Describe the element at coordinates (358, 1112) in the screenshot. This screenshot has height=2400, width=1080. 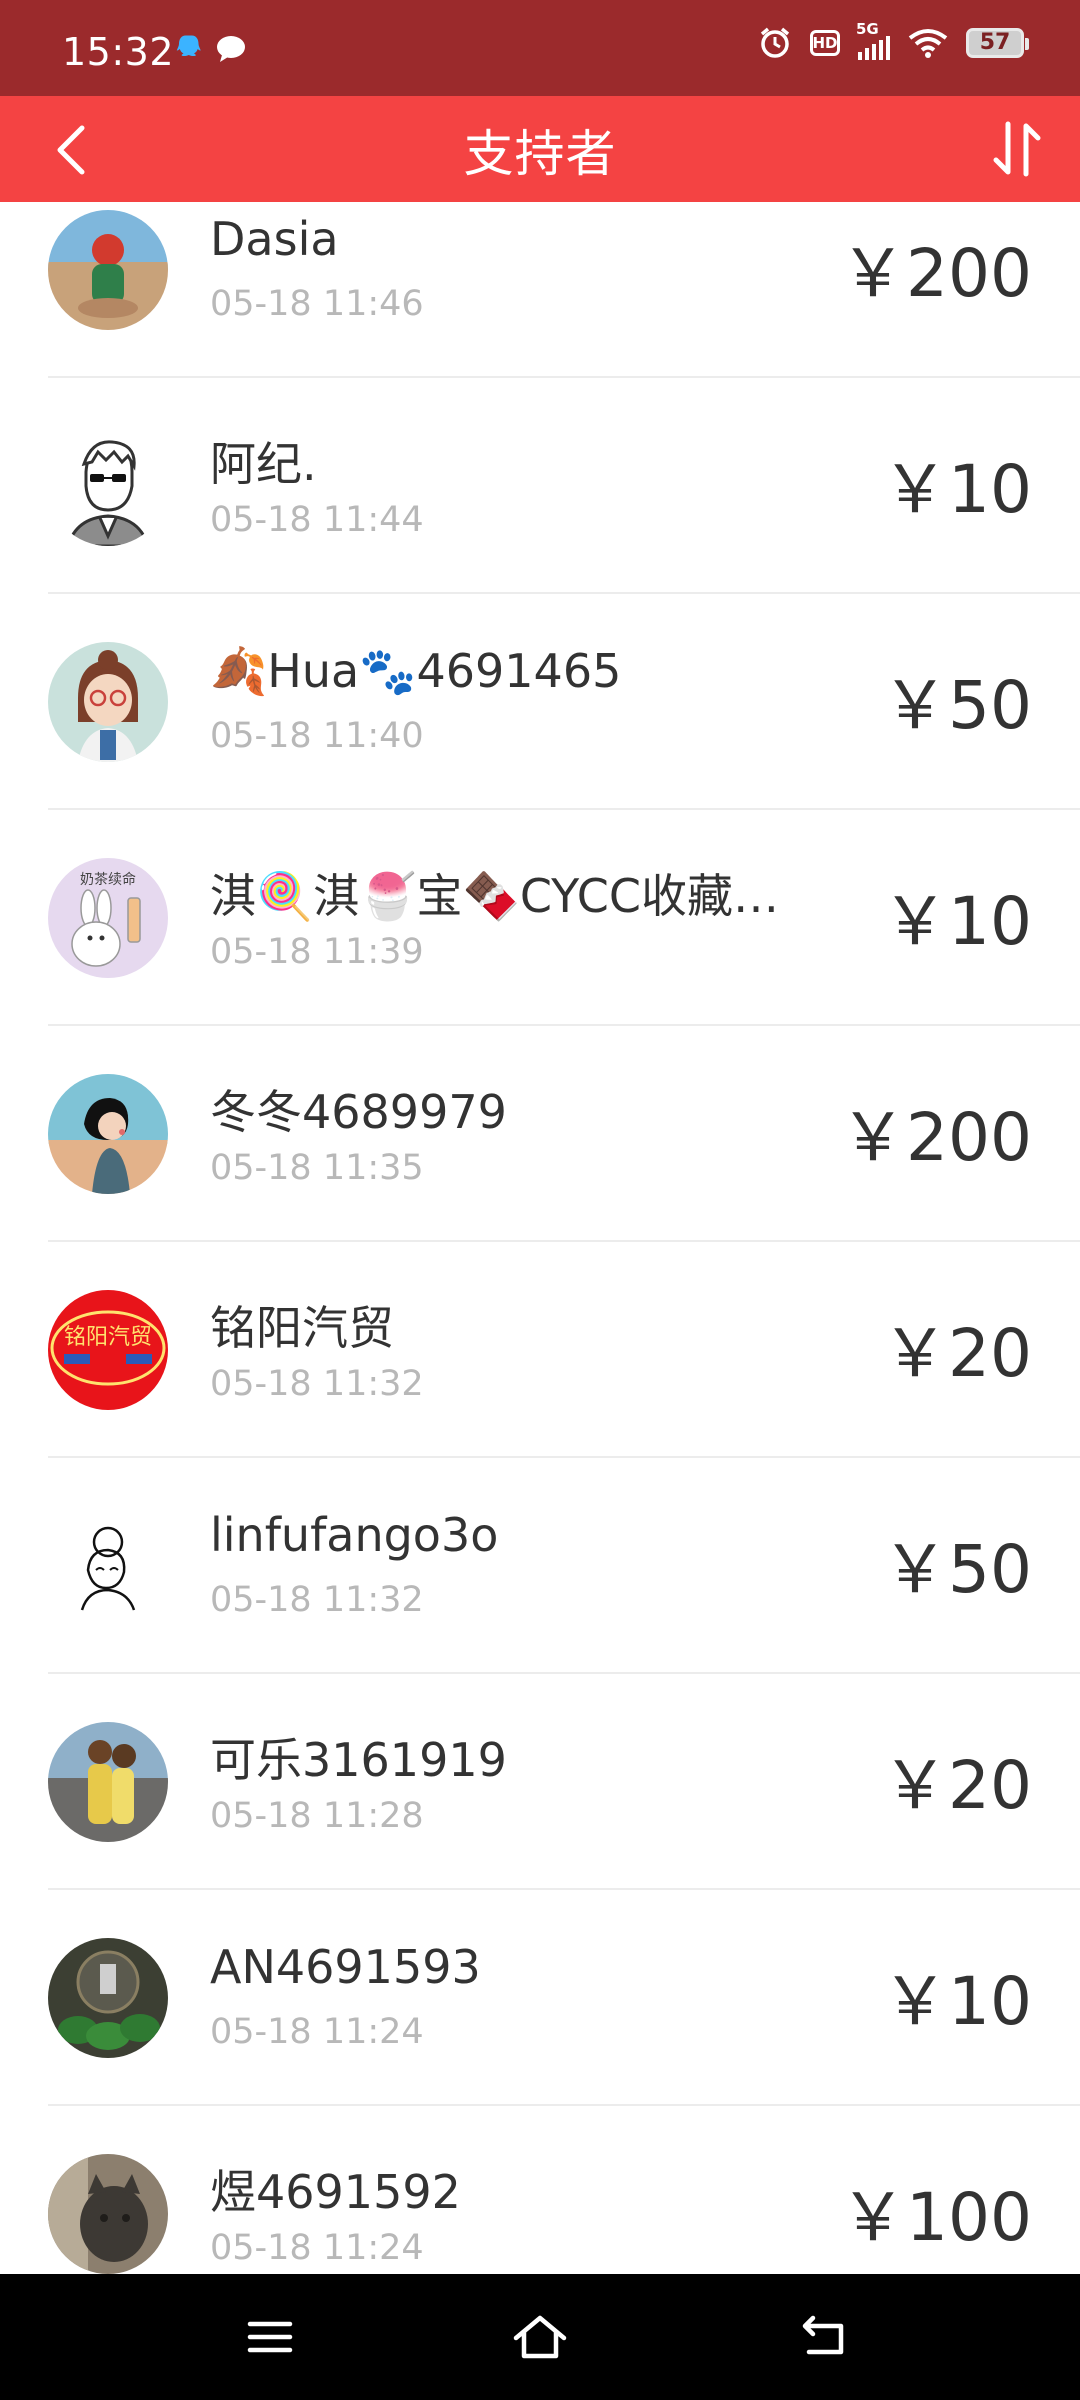
I see `supporter-name: 冬冬4689979` at that location.